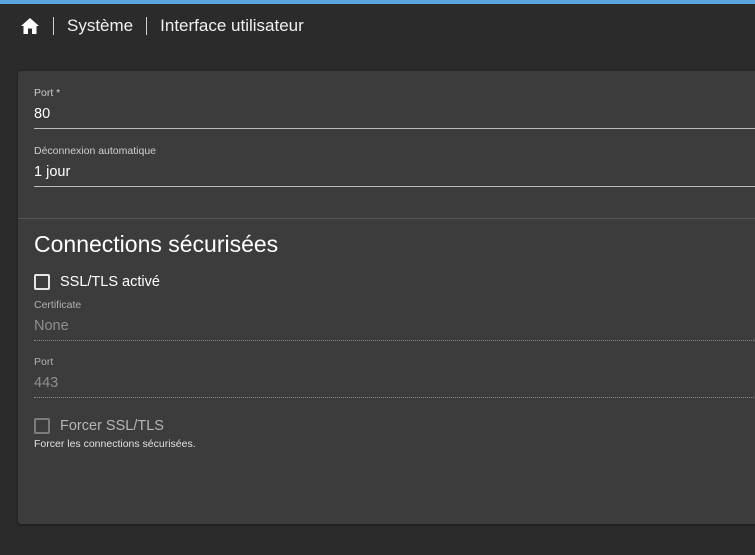 The width and height of the screenshot is (755, 555). Describe the element at coordinates (44, 362) in the screenshot. I see `secure-port-label: Port` at that location.